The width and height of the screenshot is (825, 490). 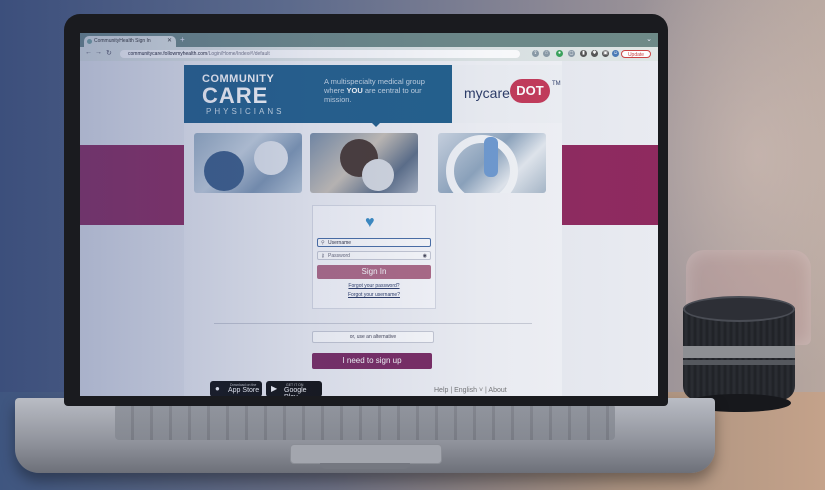 I want to click on right-accent-band, so click(x=610, y=185).